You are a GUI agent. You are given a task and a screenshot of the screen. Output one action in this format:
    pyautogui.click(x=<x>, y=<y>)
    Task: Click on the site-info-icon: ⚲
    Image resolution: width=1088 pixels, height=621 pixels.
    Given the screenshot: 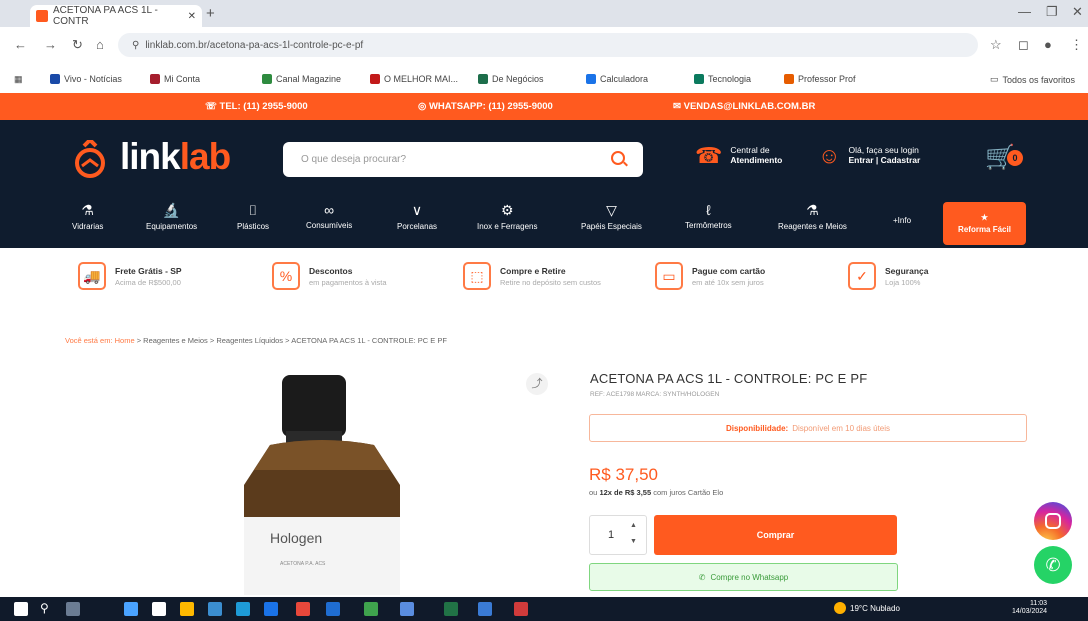 What is the action you would take?
    pyautogui.click(x=135, y=45)
    